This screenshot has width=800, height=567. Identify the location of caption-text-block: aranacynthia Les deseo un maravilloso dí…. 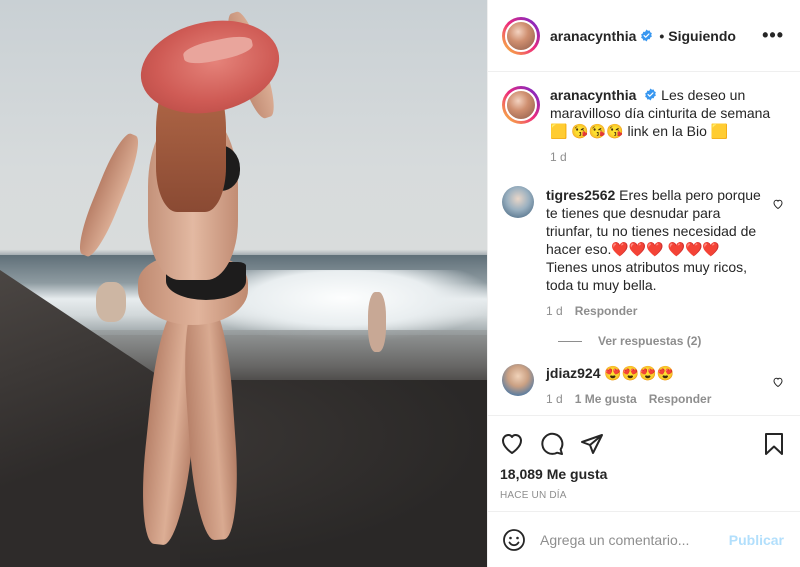
(667, 113).